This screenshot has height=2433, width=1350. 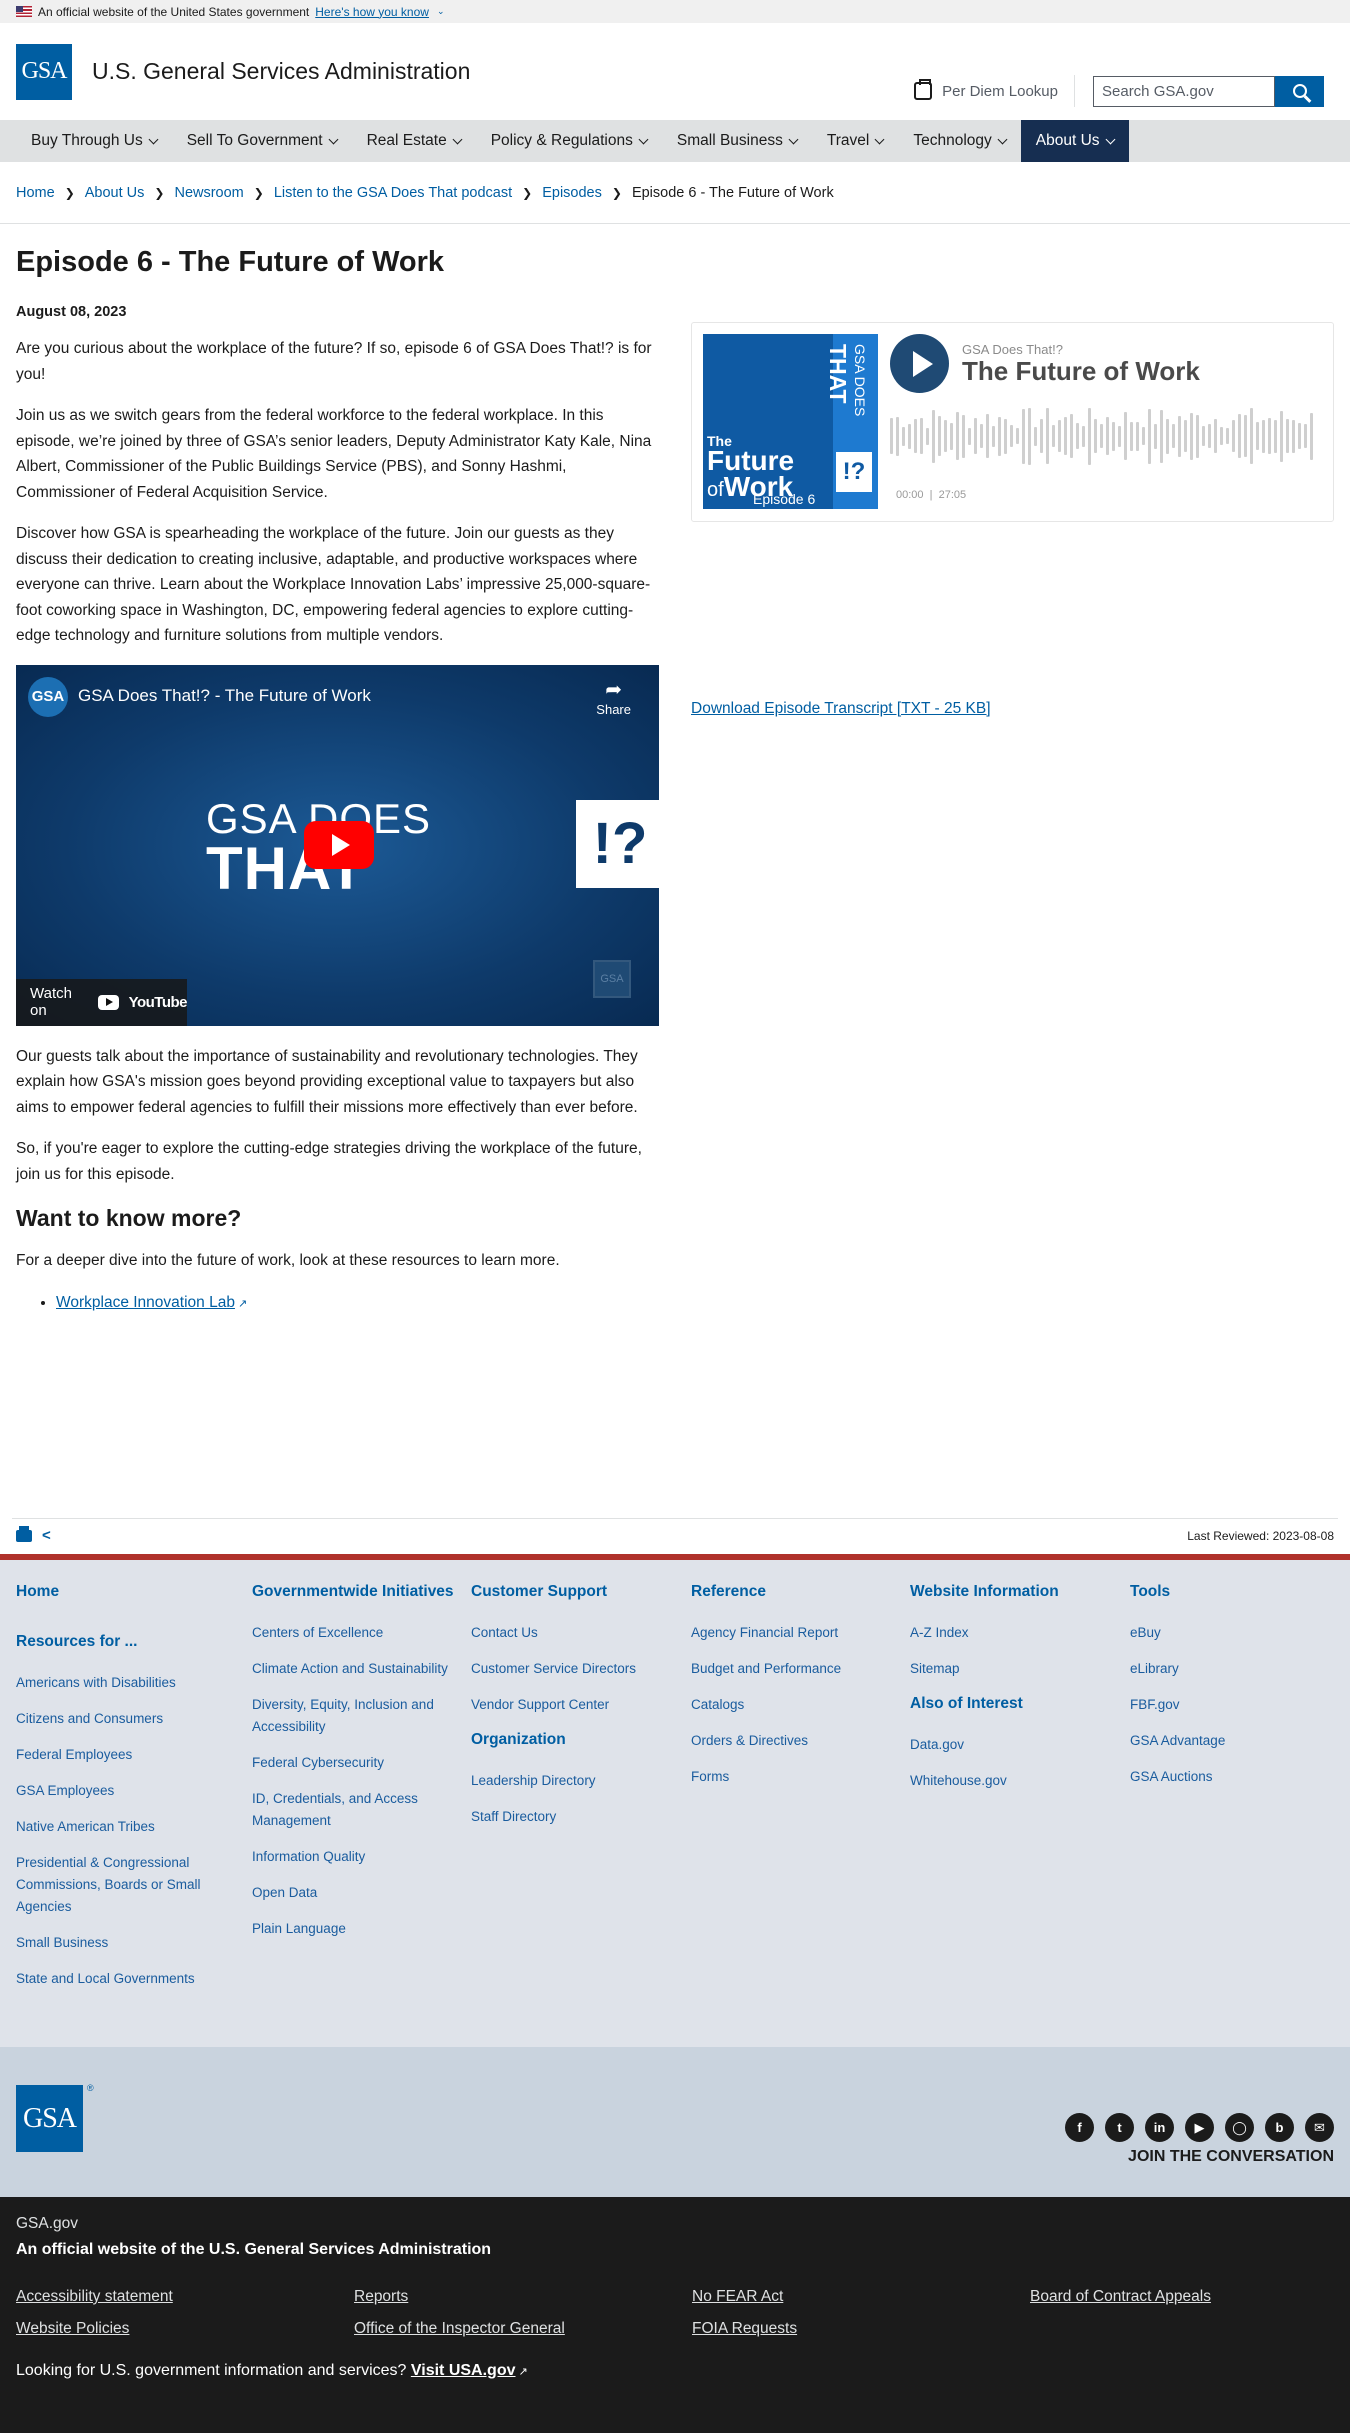 I want to click on agency-name: U.S. General Services Administration, so click(x=281, y=71).